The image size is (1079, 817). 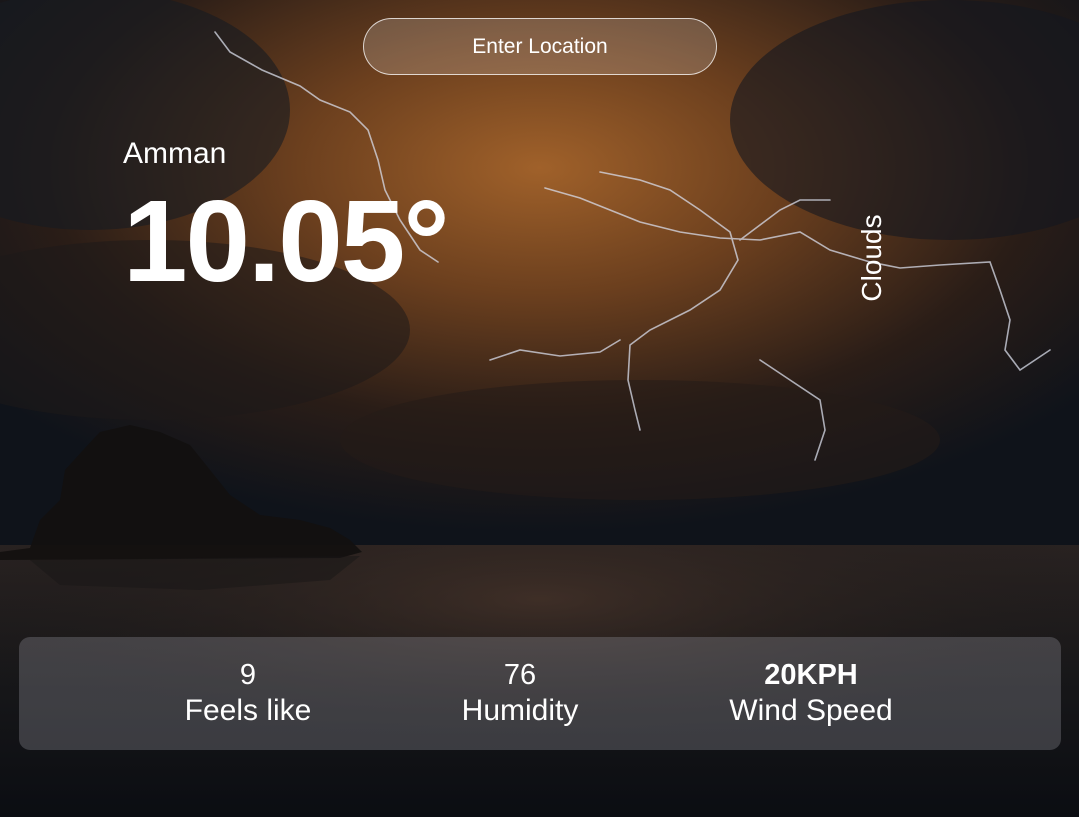 What do you see at coordinates (286, 241) in the screenshot?
I see `temperature-value: 10.05°` at bounding box center [286, 241].